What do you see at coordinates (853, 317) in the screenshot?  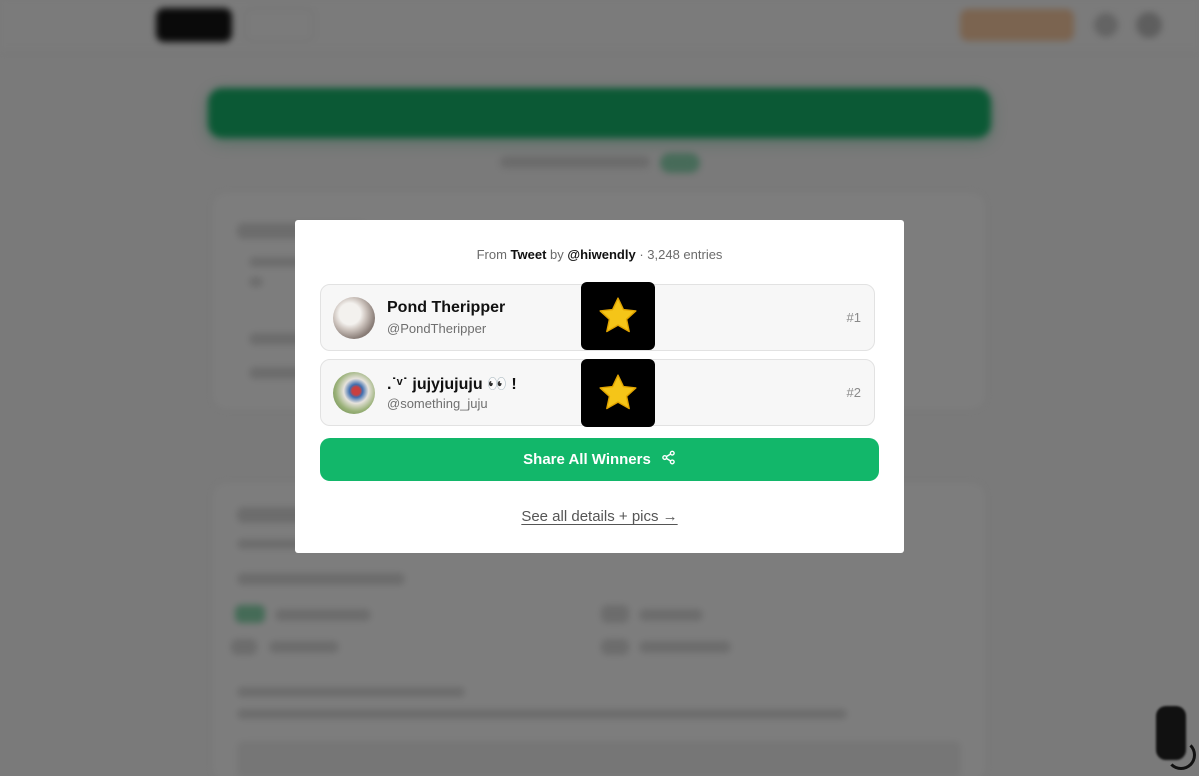 I see `winner-rank: #1` at bounding box center [853, 317].